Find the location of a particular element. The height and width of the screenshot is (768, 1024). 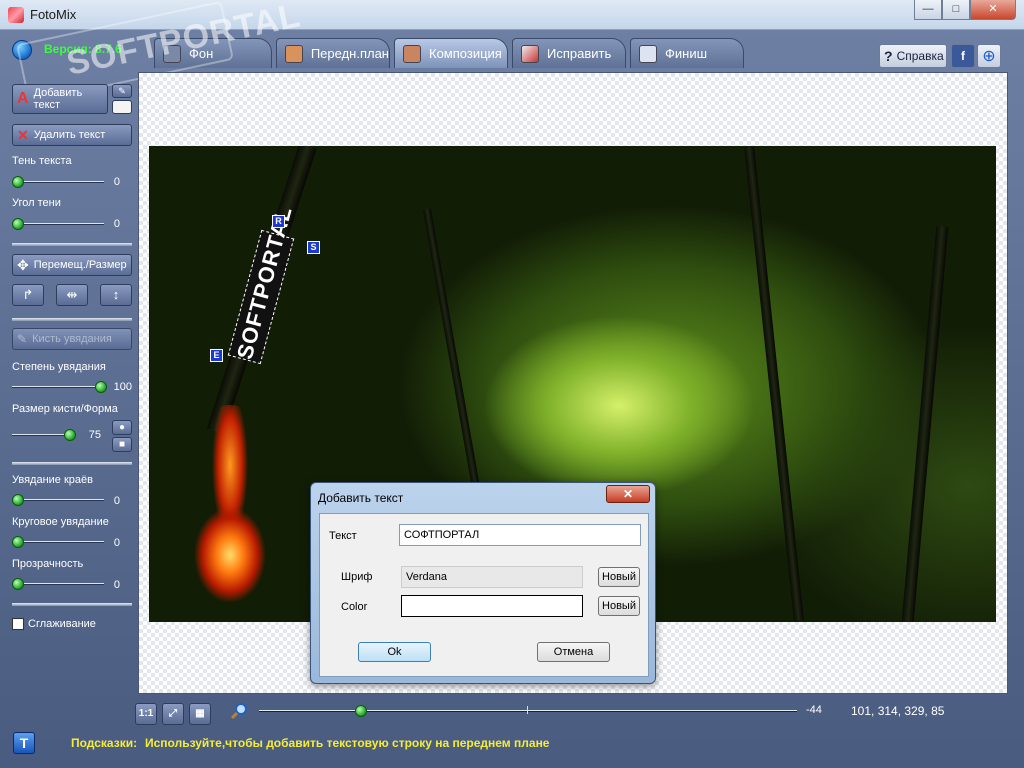

delete-text-button: ✕ Удалить текст is located at coordinates (72, 135).